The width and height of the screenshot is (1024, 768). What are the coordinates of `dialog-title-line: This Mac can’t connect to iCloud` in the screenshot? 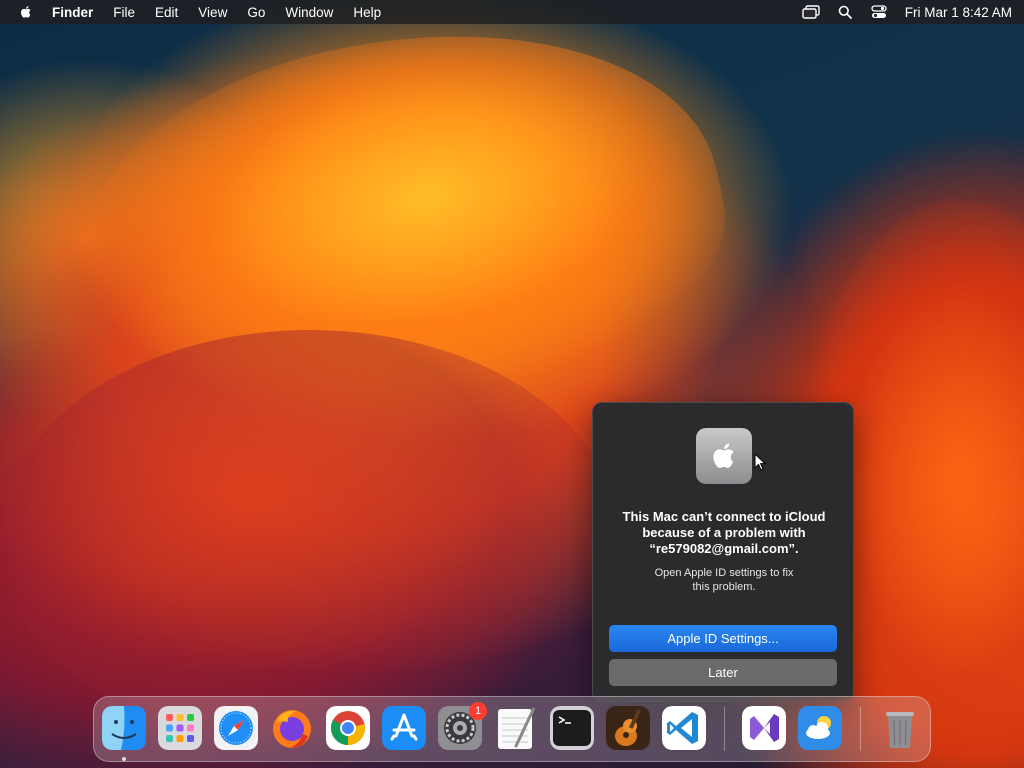 It's located at (724, 516).